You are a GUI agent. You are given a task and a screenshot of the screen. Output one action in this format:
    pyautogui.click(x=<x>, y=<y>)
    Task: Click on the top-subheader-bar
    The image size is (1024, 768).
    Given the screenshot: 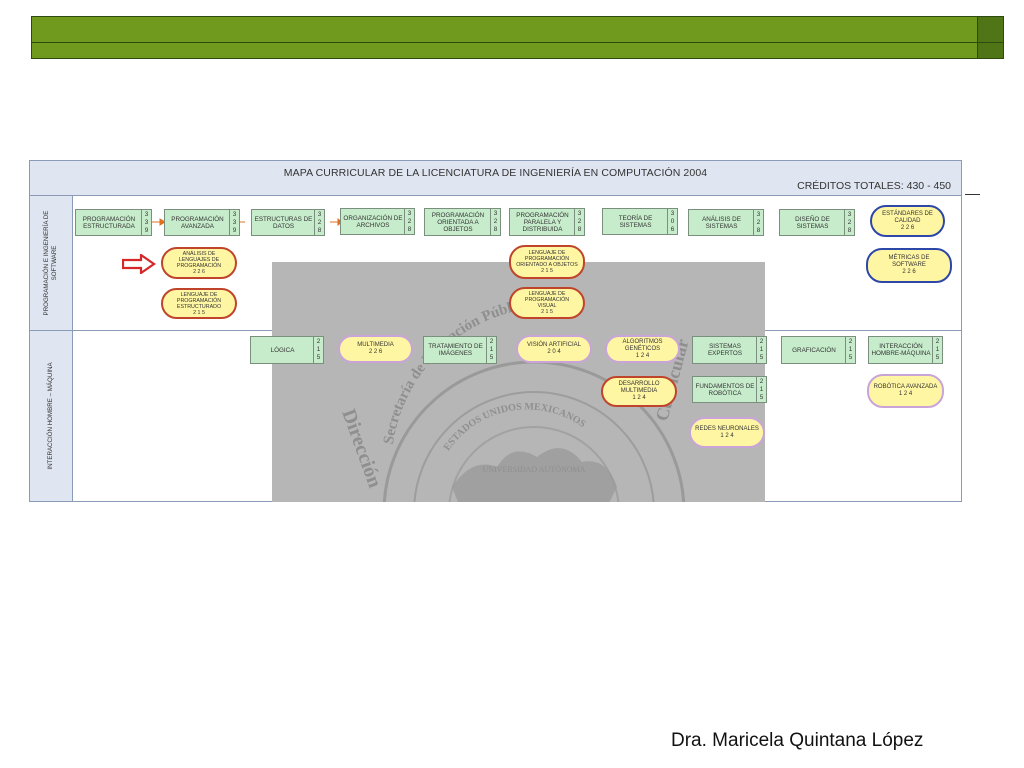 What is the action you would take?
    pyautogui.click(x=517, y=50)
    